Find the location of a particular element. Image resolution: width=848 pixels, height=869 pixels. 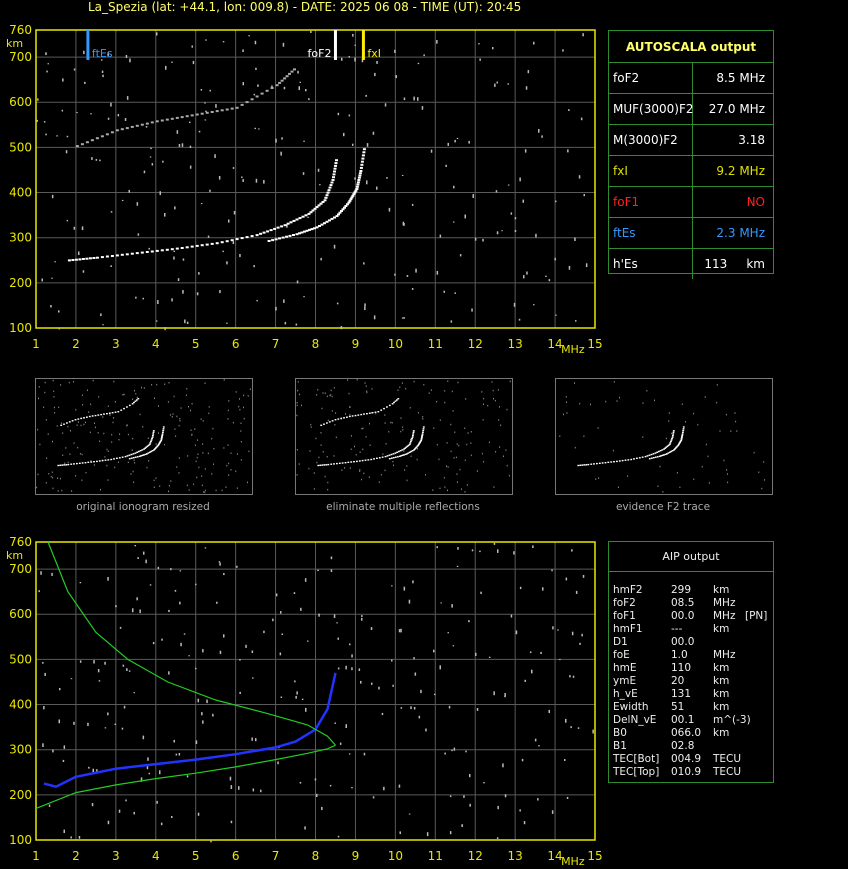

aip-name: DelN_vE is located at coordinates (635, 720).